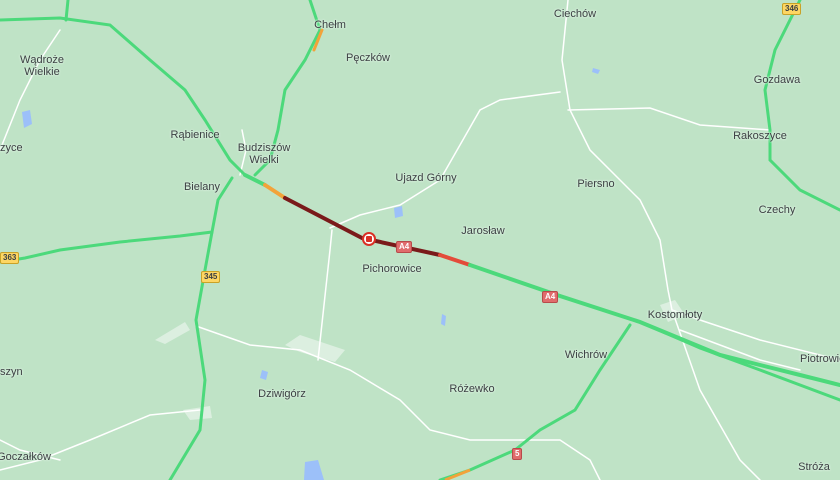 This screenshot has width=840, height=480. What do you see at coordinates (10, 258) in the screenshot?
I see `route-shield-363: 363` at bounding box center [10, 258].